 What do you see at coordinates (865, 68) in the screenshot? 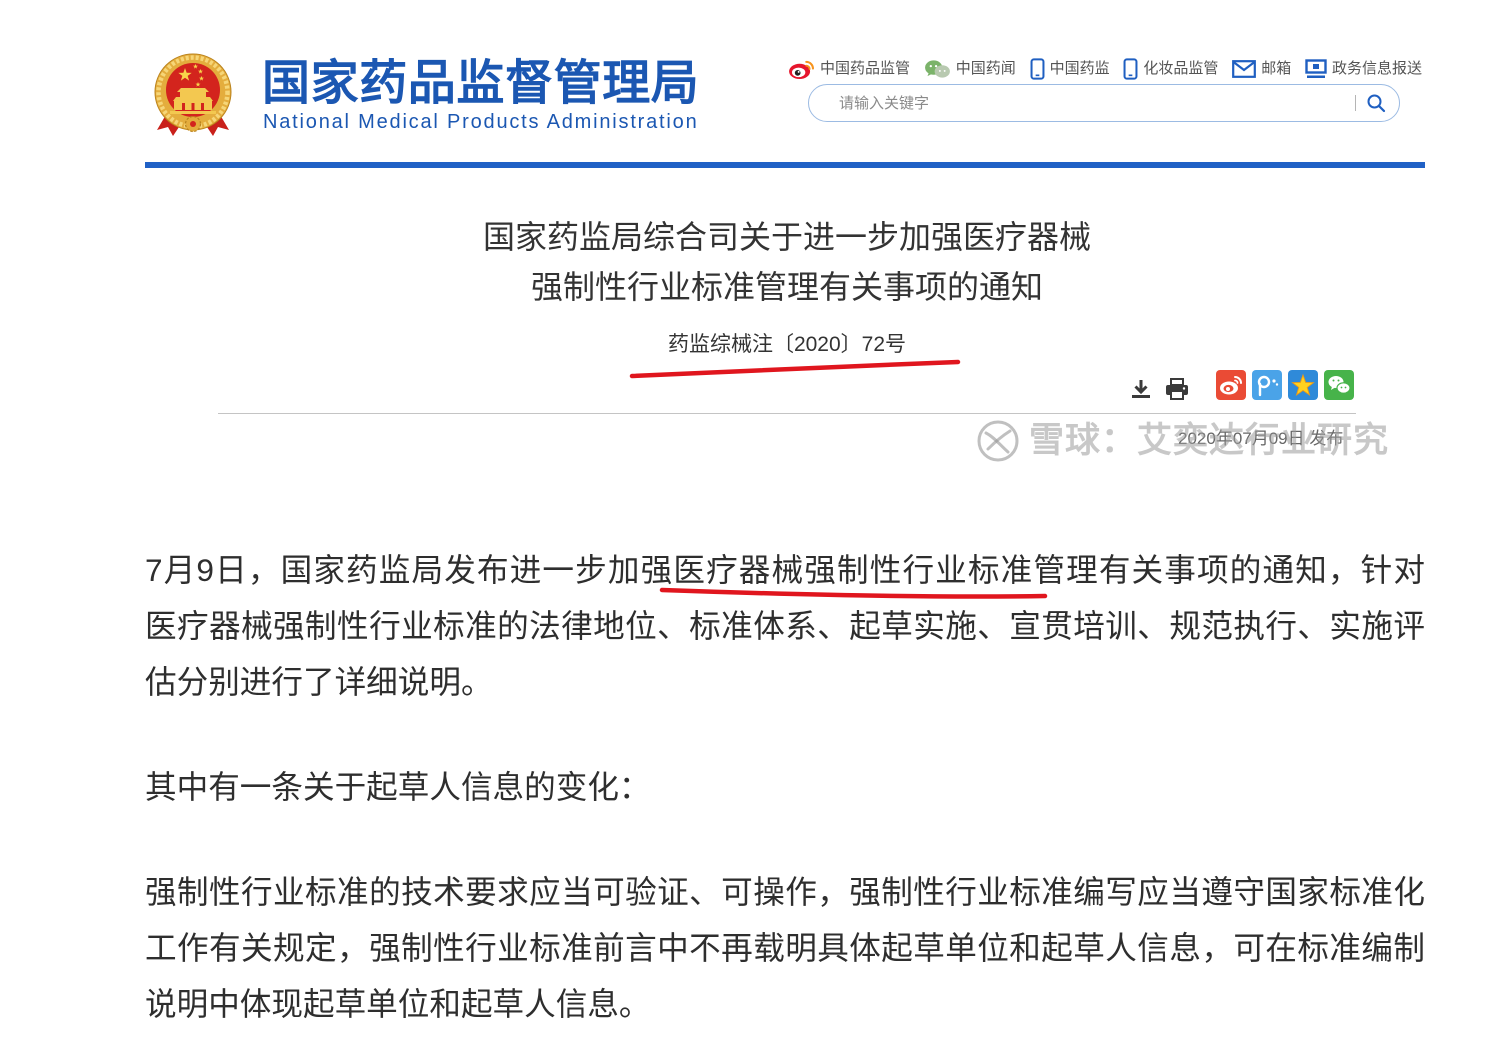
I see `link-label: 中国药品监管` at bounding box center [865, 68].